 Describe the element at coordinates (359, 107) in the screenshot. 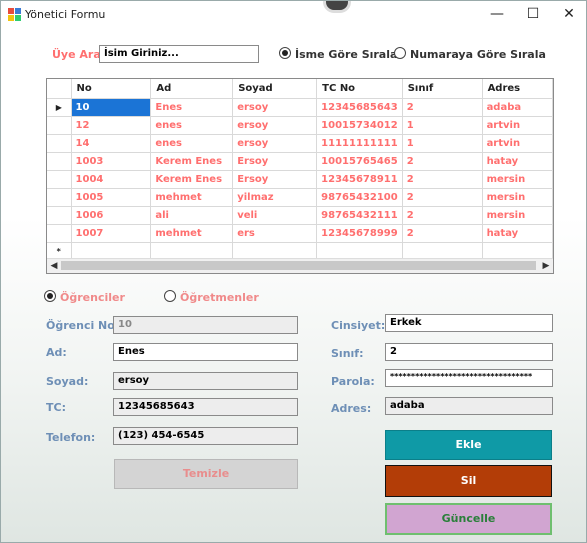

I see `table-cell: 12345685643` at that location.